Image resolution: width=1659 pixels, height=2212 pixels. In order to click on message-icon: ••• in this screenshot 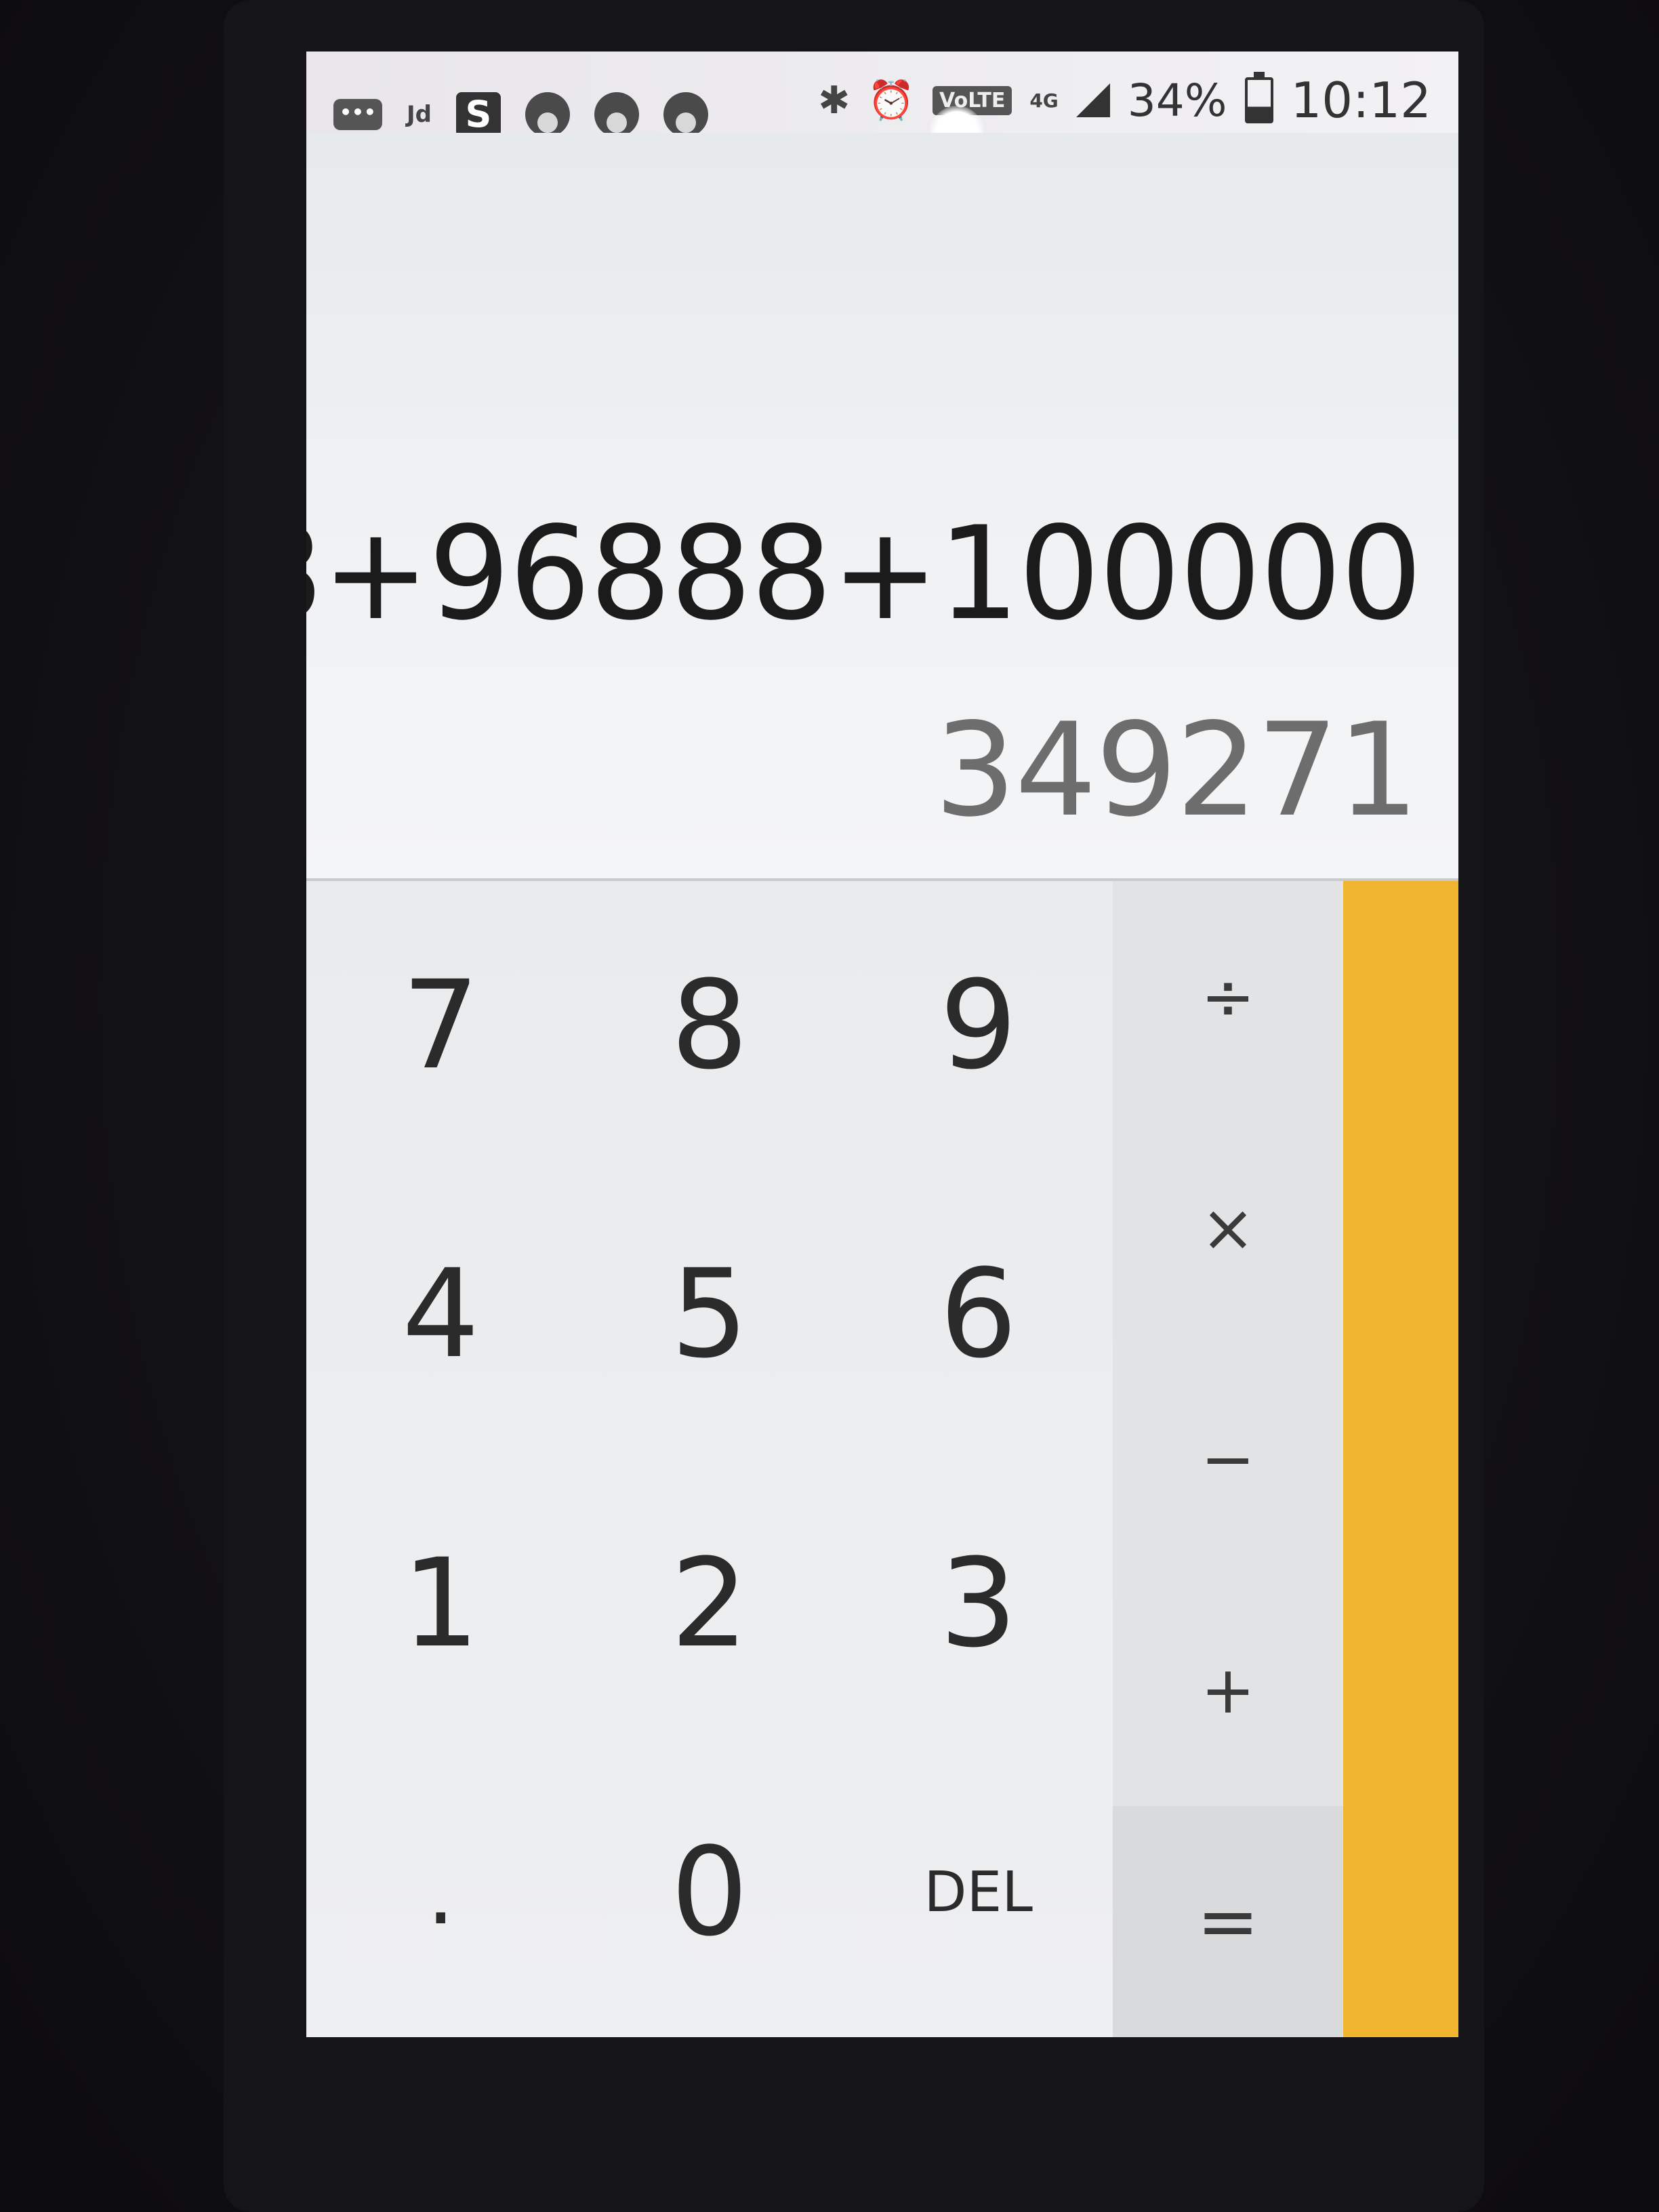, I will do `click(357, 114)`.